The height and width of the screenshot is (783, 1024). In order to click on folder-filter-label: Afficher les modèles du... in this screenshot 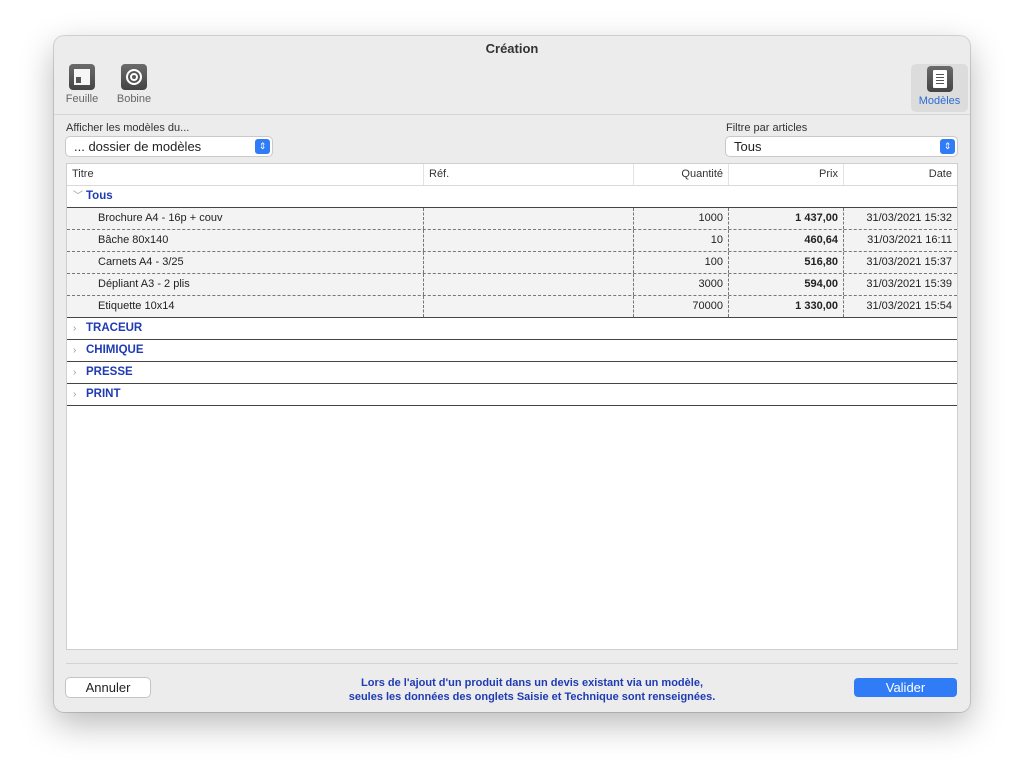, I will do `click(128, 128)`.